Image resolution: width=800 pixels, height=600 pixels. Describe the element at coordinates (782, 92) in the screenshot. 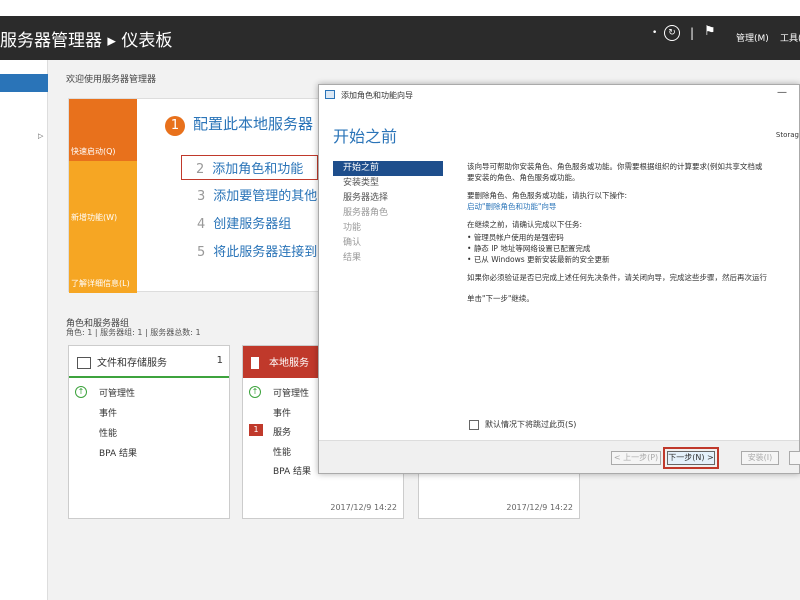

I see `minimize-icon: —` at that location.